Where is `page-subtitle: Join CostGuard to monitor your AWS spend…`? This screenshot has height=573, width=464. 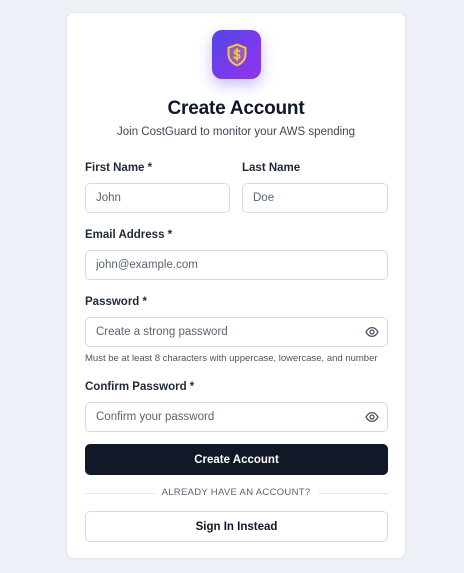 page-subtitle: Join CostGuard to monitor your AWS spend… is located at coordinates (236, 132).